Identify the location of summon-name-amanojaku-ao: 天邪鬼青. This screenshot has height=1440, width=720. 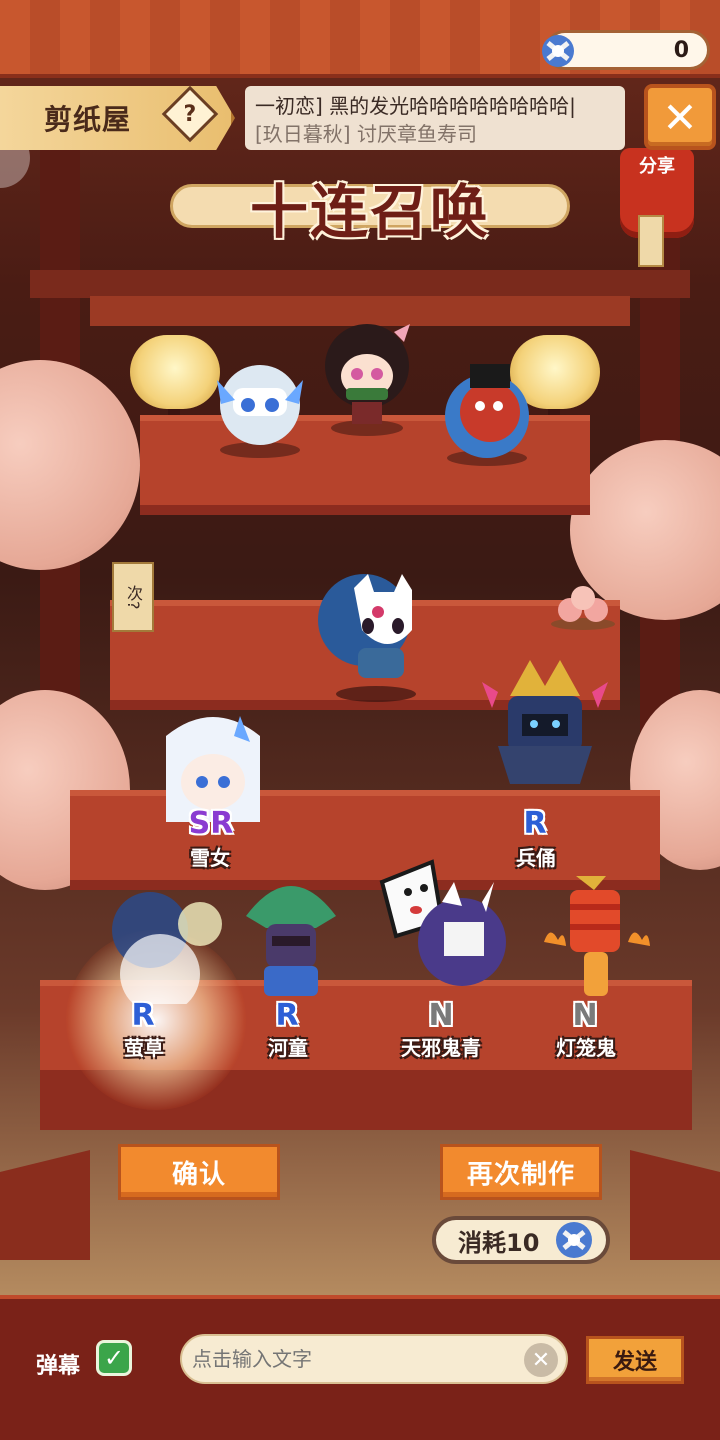
(441, 1048).